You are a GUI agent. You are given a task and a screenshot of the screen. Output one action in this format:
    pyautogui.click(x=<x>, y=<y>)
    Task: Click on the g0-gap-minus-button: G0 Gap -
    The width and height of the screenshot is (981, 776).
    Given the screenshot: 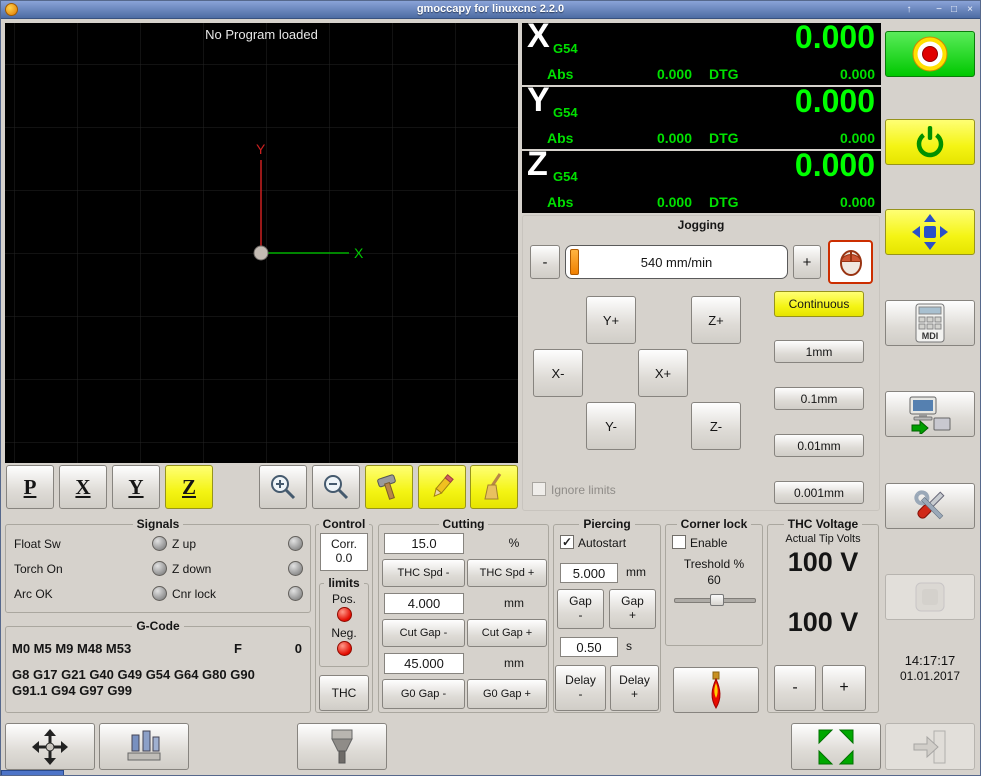 What is the action you would take?
    pyautogui.click(x=423, y=694)
    